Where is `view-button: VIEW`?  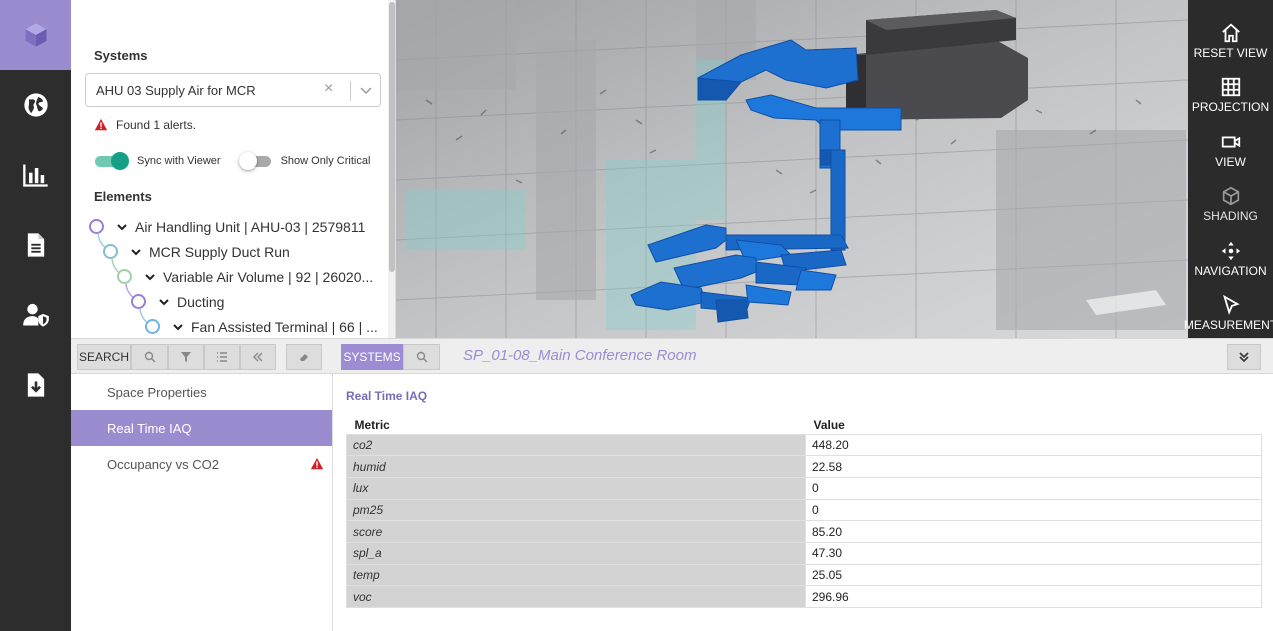
view-button: VIEW is located at coordinates (1230, 154).